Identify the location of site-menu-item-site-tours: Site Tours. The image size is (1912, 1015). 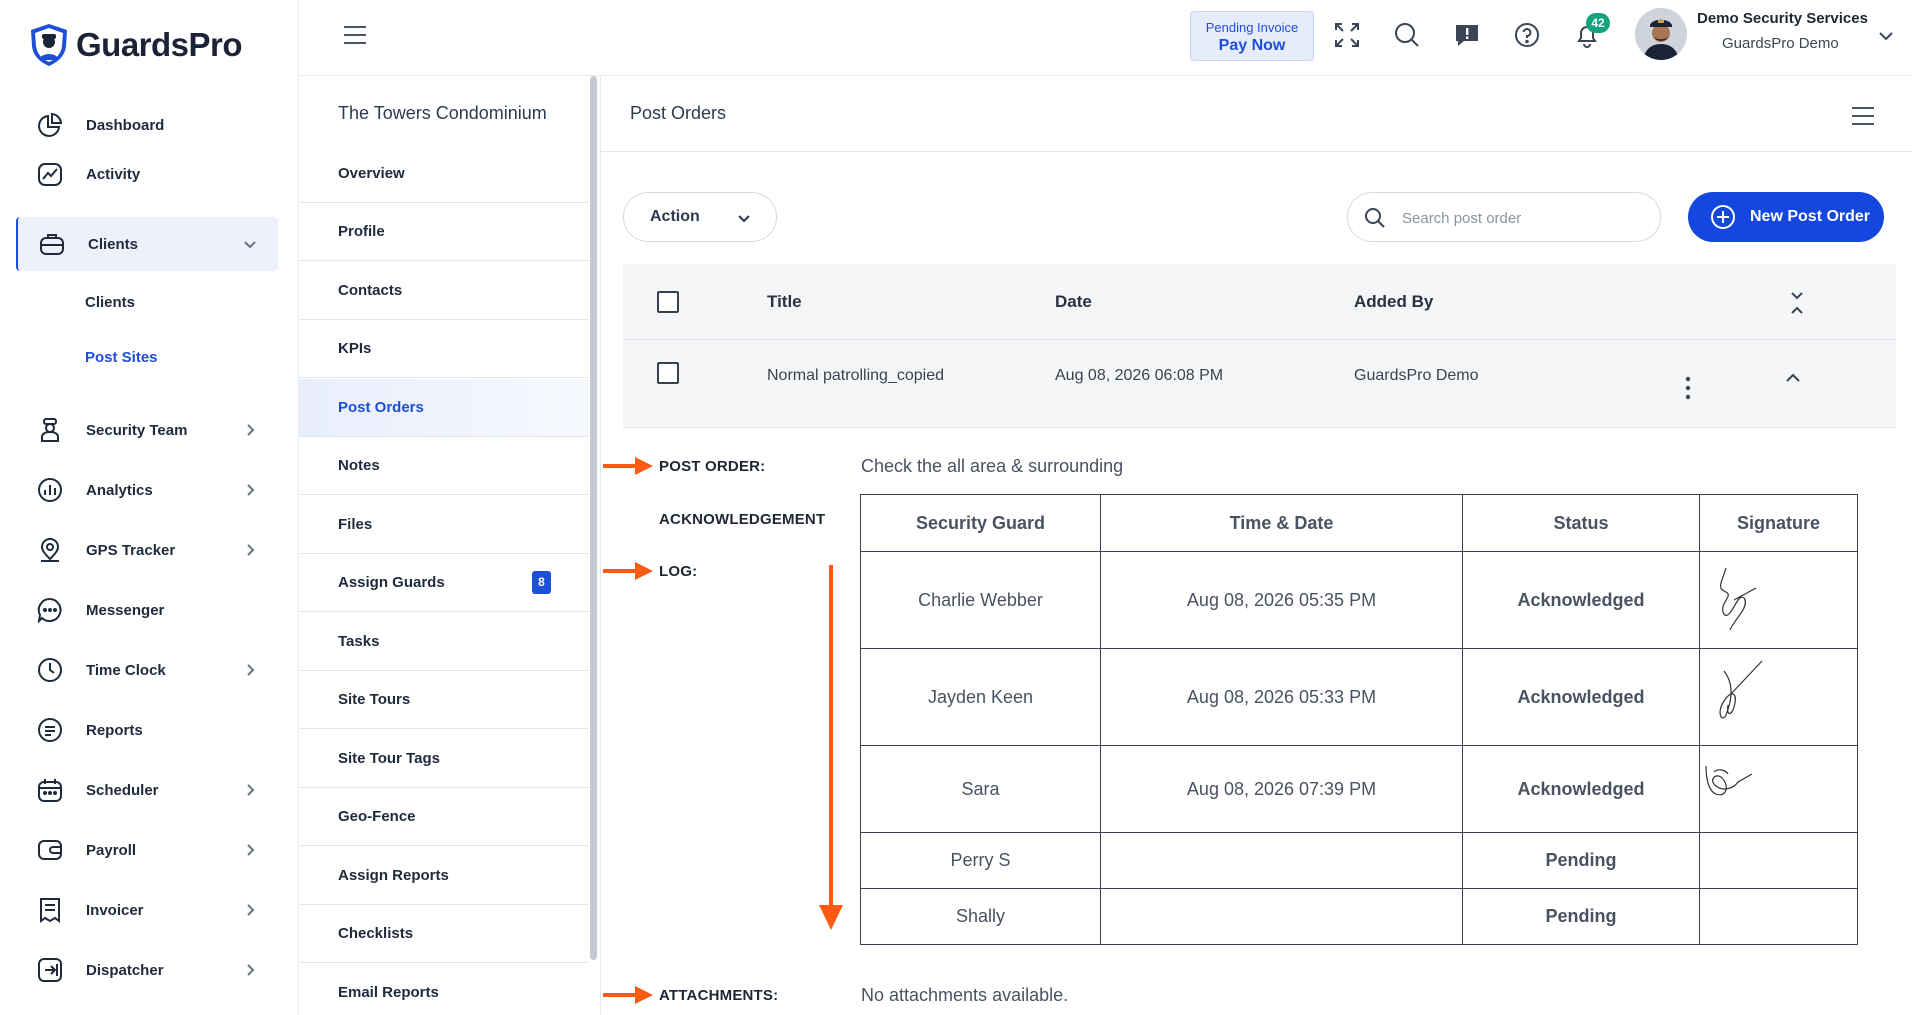
(444, 700).